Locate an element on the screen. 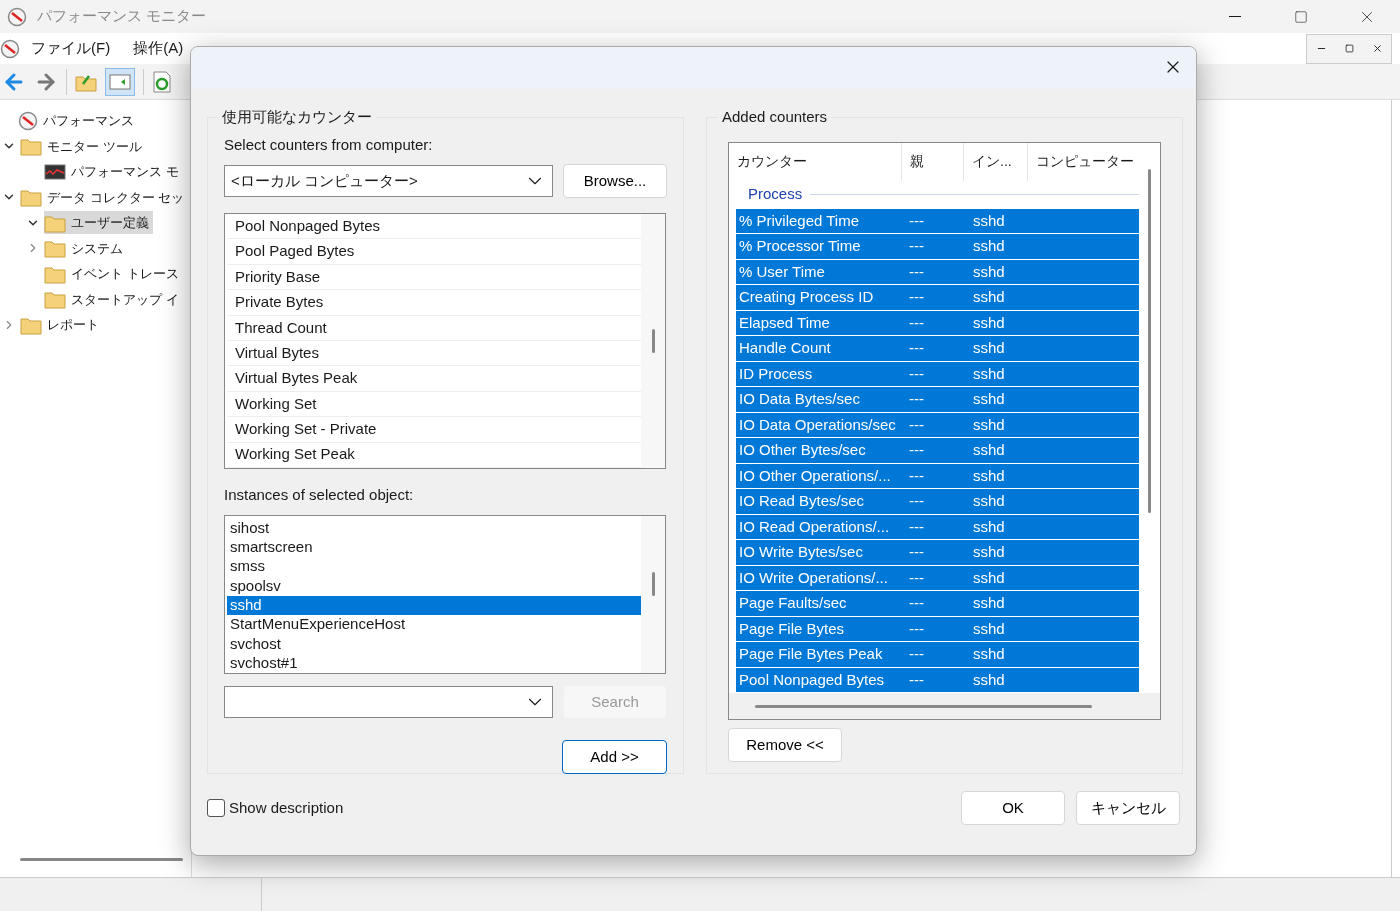  tree-item: システム is located at coordinates (85, 248).